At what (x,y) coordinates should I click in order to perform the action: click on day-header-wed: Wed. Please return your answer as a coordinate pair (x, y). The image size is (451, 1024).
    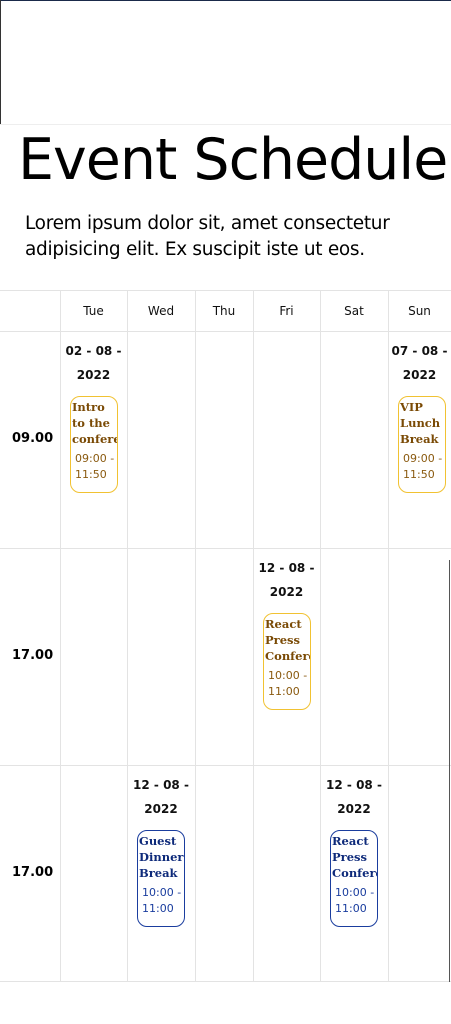
    Looking at the image, I should click on (161, 311).